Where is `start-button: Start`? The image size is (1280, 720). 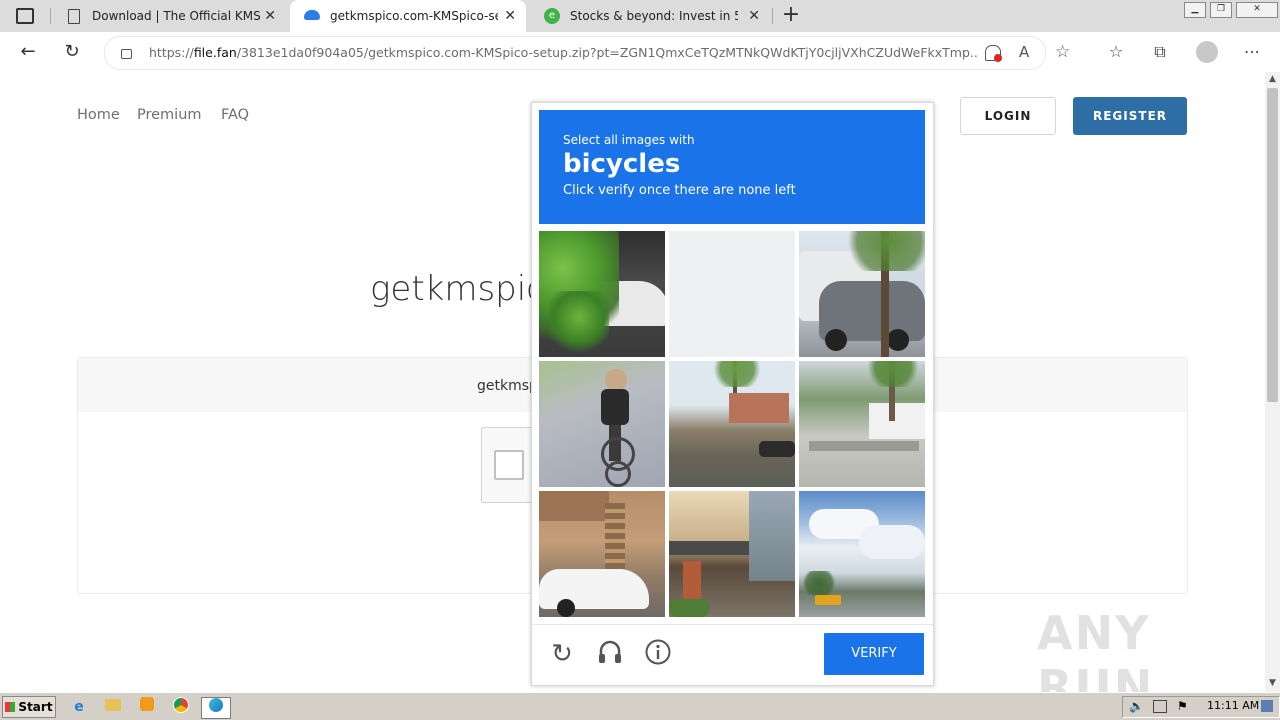
start-button: Start is located at coordinates (29, 707).